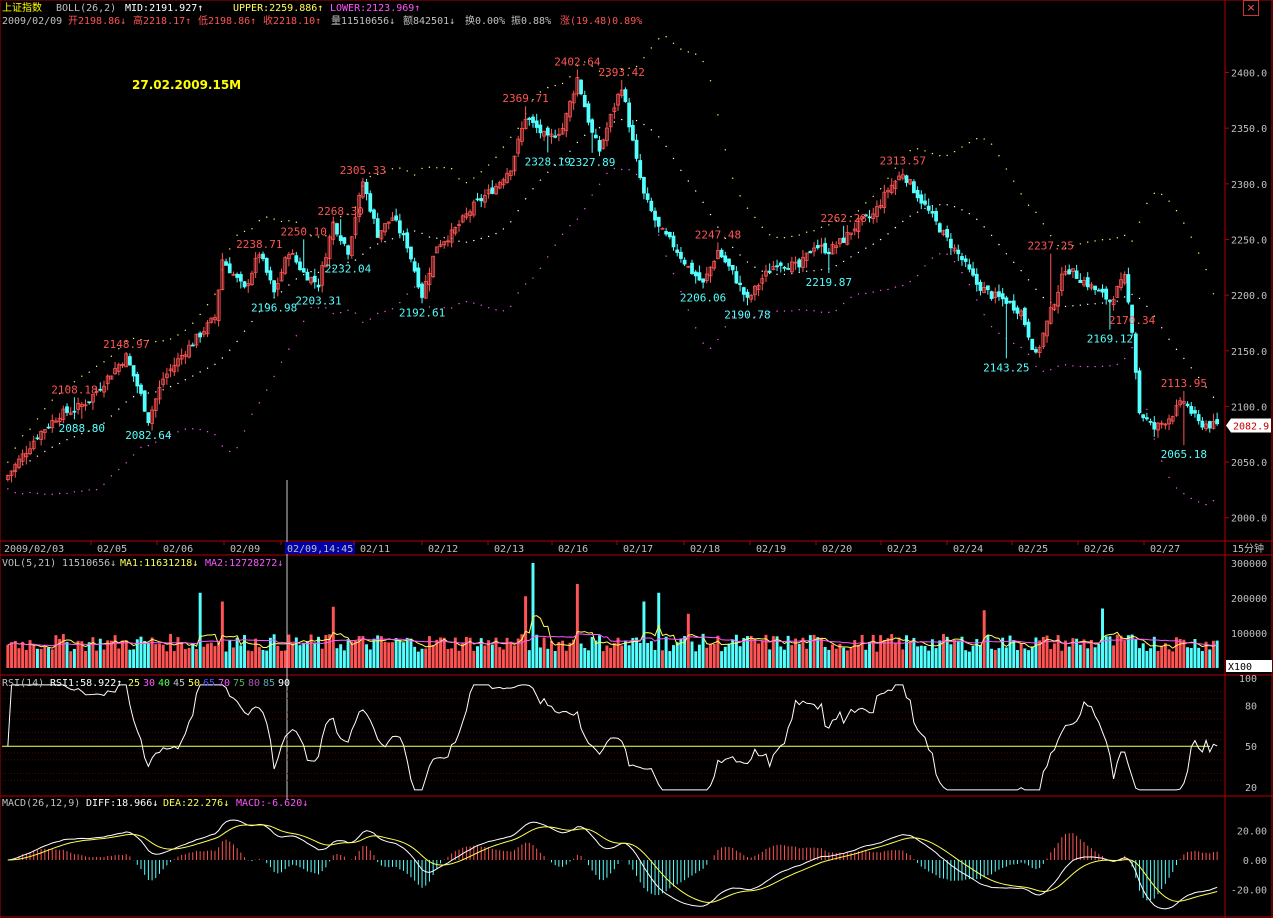  What do you see at coordinates (318, 300) in the screenshot?
I see `low-label: 2203.31` at bounding box center [318, 300].